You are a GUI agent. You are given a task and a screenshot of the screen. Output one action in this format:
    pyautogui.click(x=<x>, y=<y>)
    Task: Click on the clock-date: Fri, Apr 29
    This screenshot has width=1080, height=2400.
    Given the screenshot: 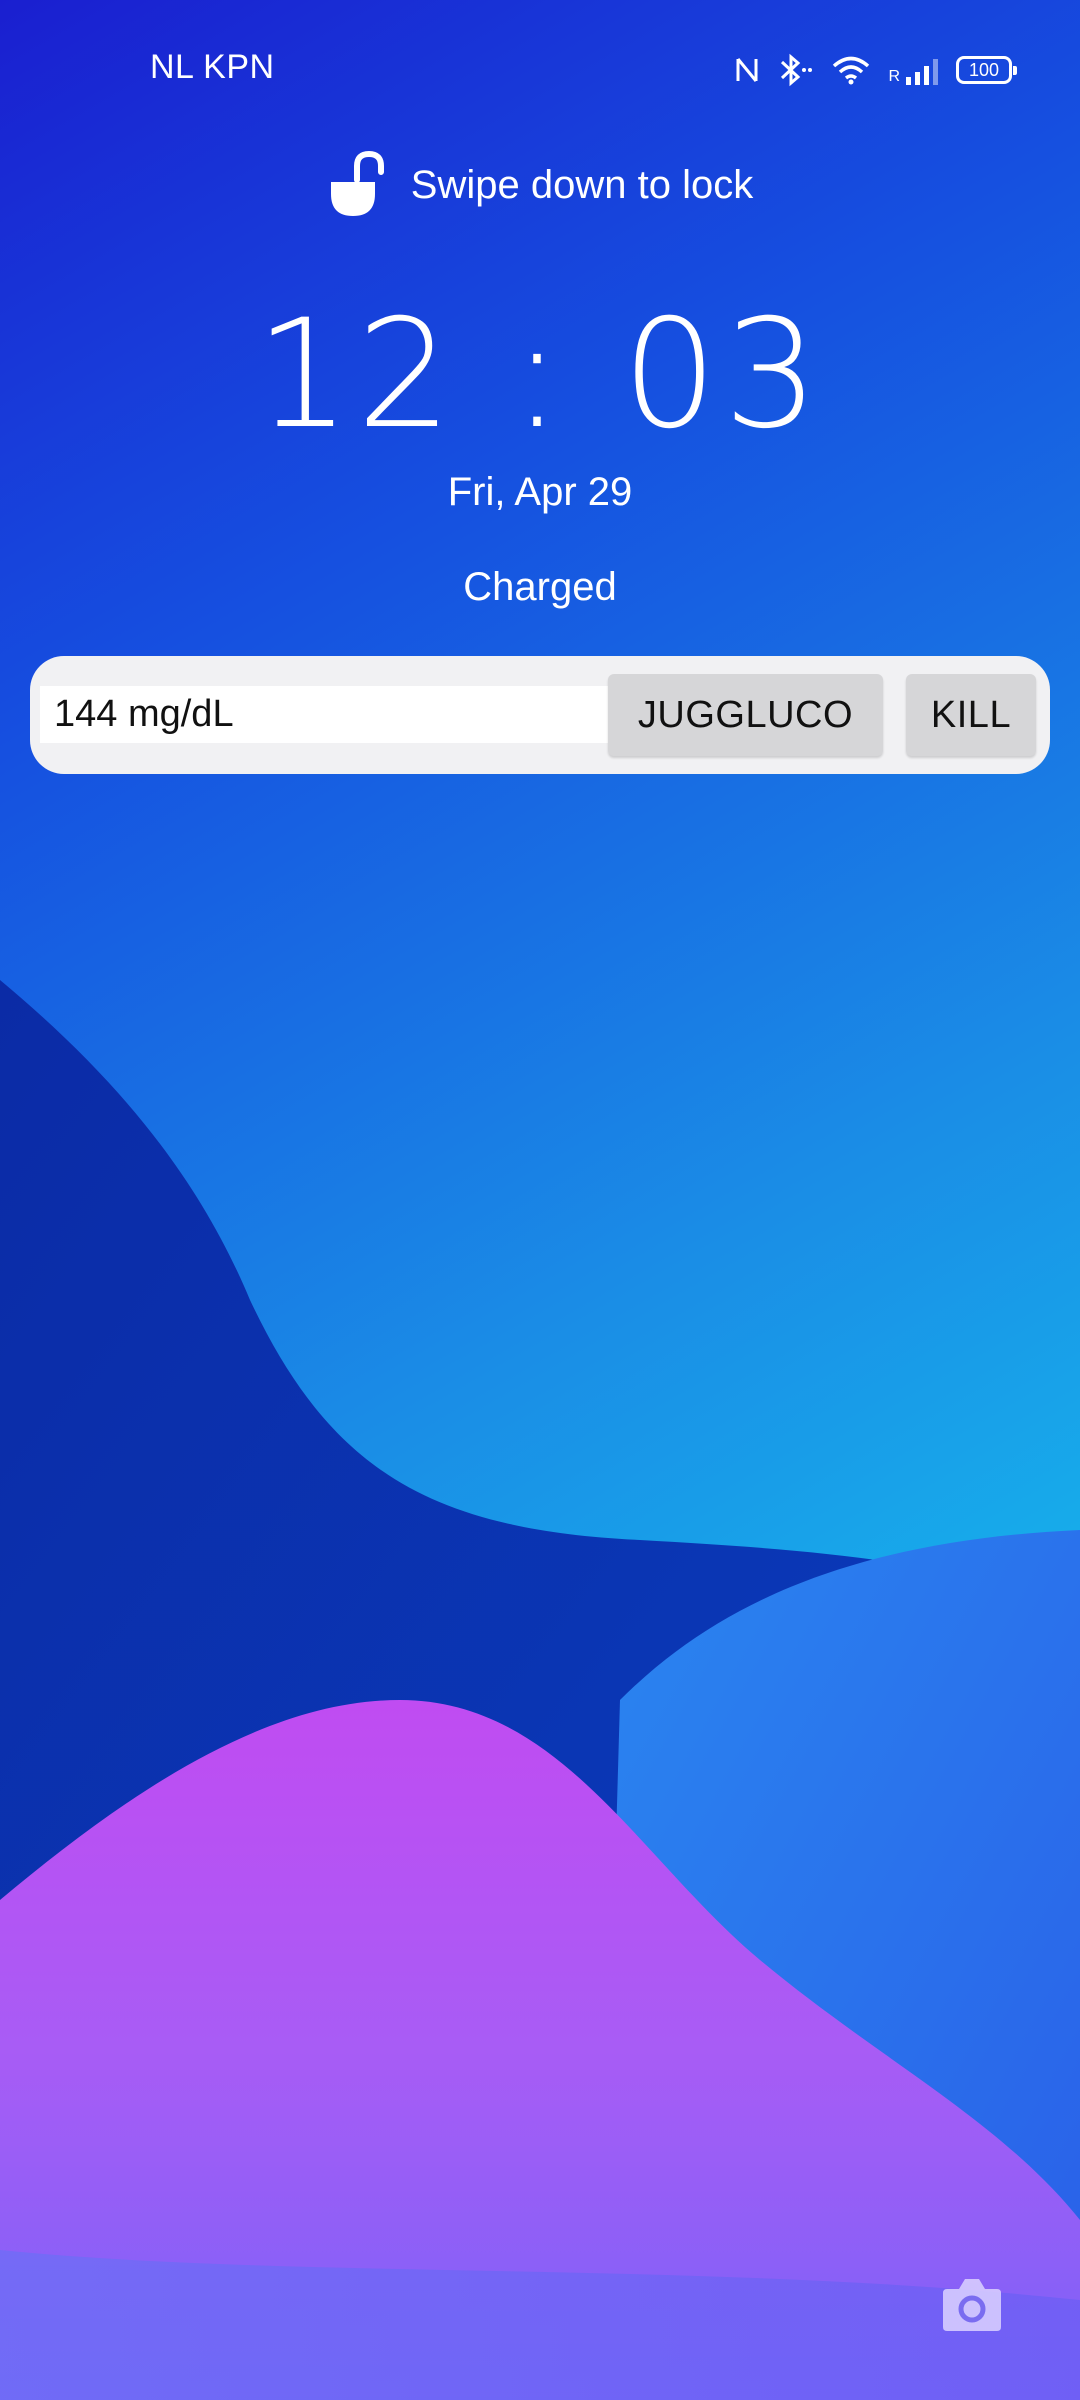 What is the action you would take?
    pyautogui.click(x=540, y=492)
    